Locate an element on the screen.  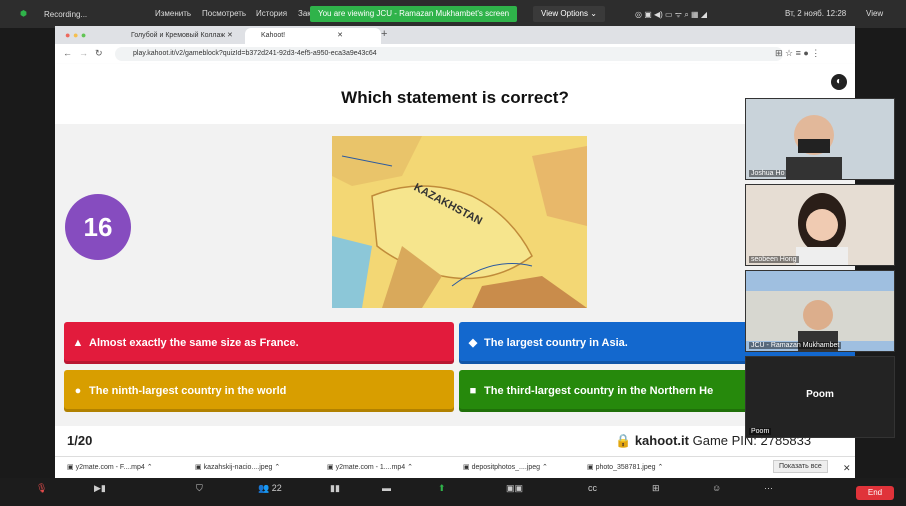
view-options-label: View Options is located at coordinates (564, 13).